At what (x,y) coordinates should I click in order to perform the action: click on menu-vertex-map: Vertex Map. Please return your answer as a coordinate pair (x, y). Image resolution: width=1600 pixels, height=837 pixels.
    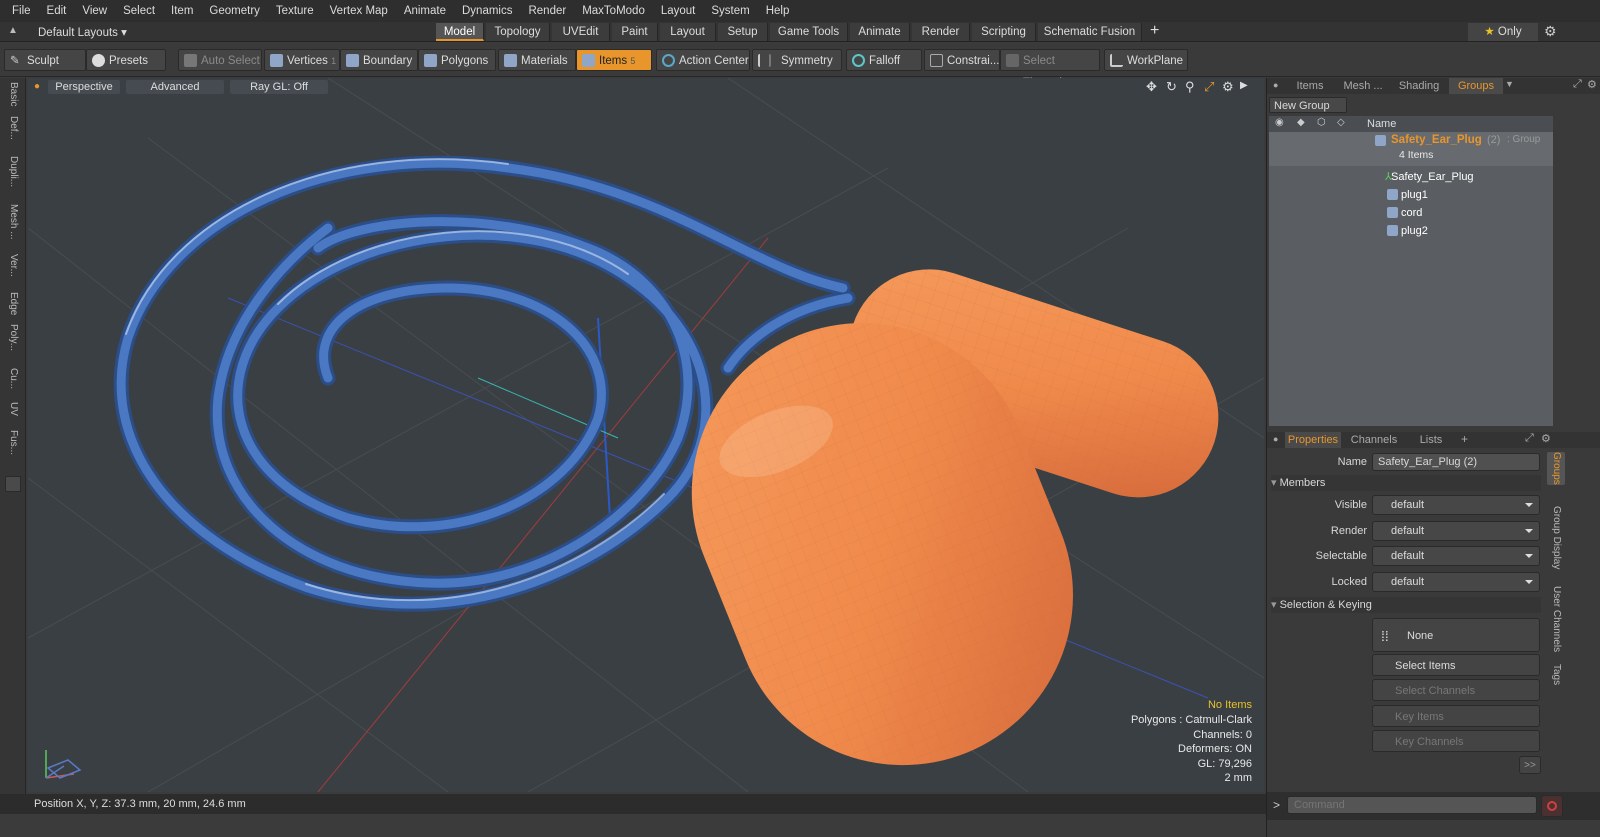
    Looking at the image, I should click on (359, 11).